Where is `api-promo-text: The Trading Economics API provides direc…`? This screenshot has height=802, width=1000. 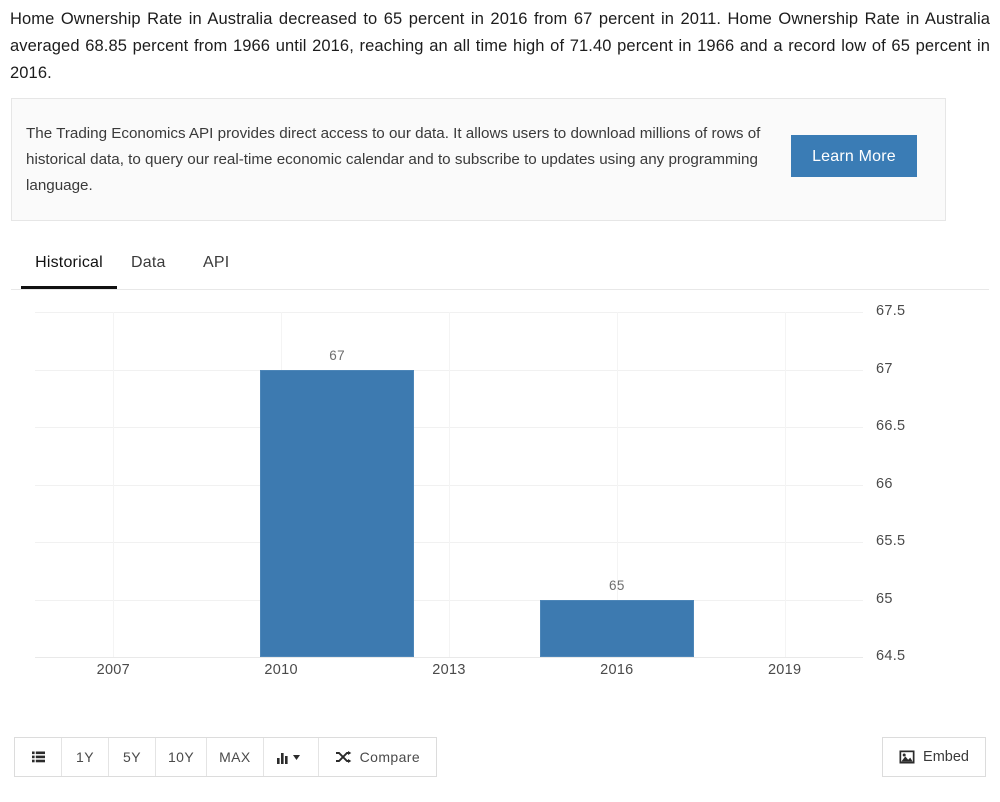
api-promo-text: The Trading Economics API provides direc… is located at coordinates (393, 159).